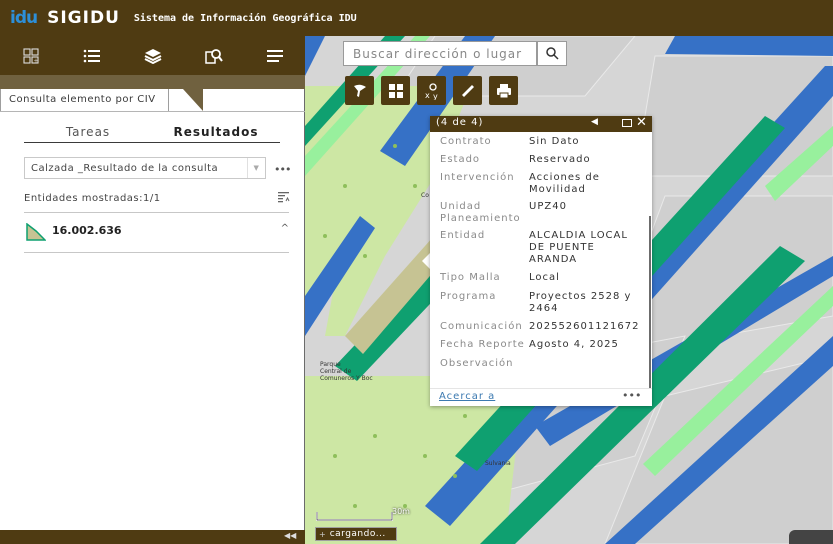 The width and height of the screenshot is (833, 544). Describe the element at coordinates (256, 168) in the screenshot. I see `chevron-down-icon: ▼` at that location.